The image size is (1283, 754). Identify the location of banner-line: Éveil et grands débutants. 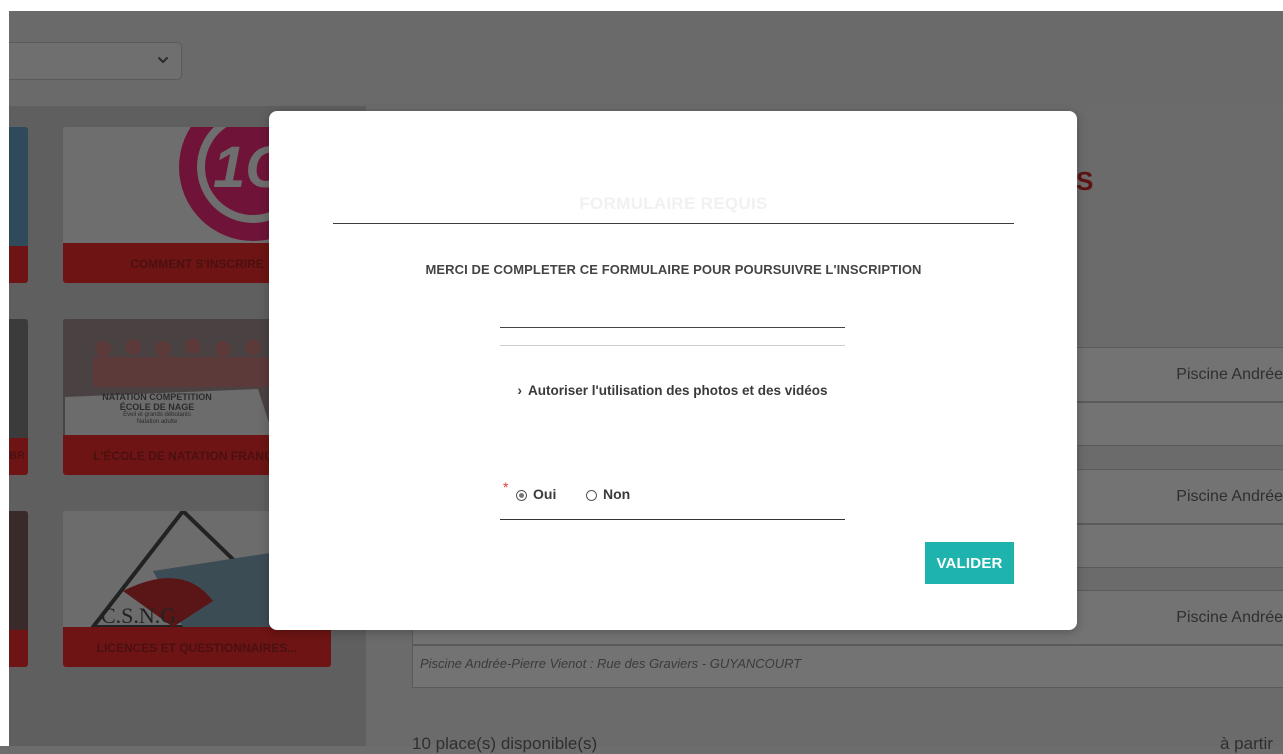
(157, 415).